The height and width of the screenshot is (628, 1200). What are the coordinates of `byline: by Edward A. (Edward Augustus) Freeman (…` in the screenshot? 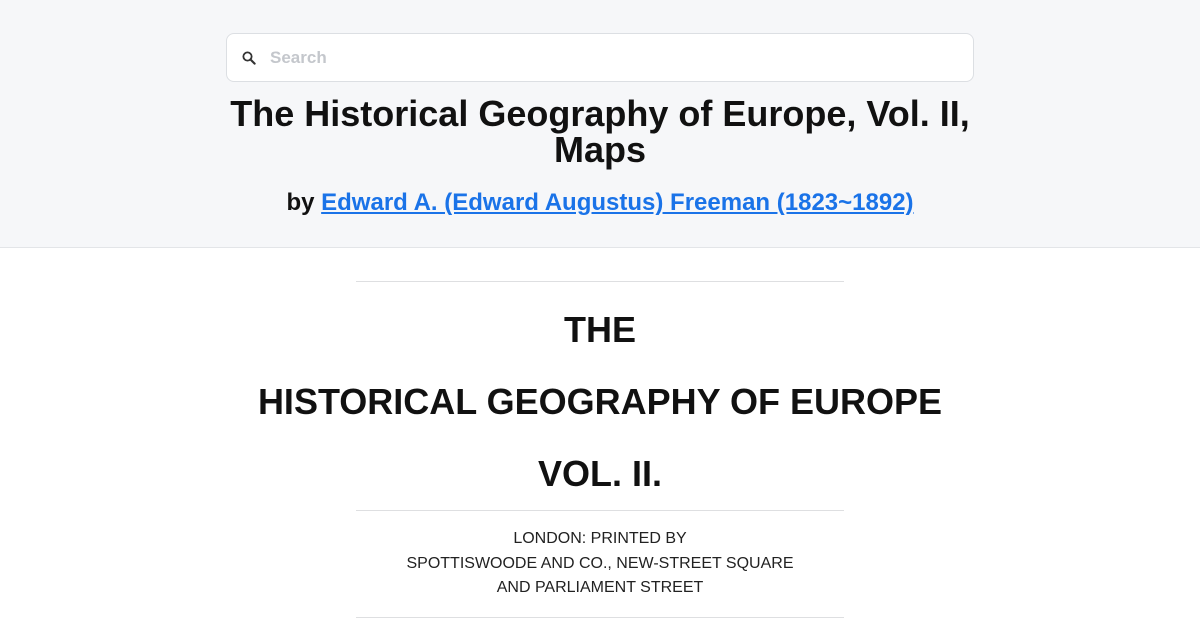 It's located at (600, 203).